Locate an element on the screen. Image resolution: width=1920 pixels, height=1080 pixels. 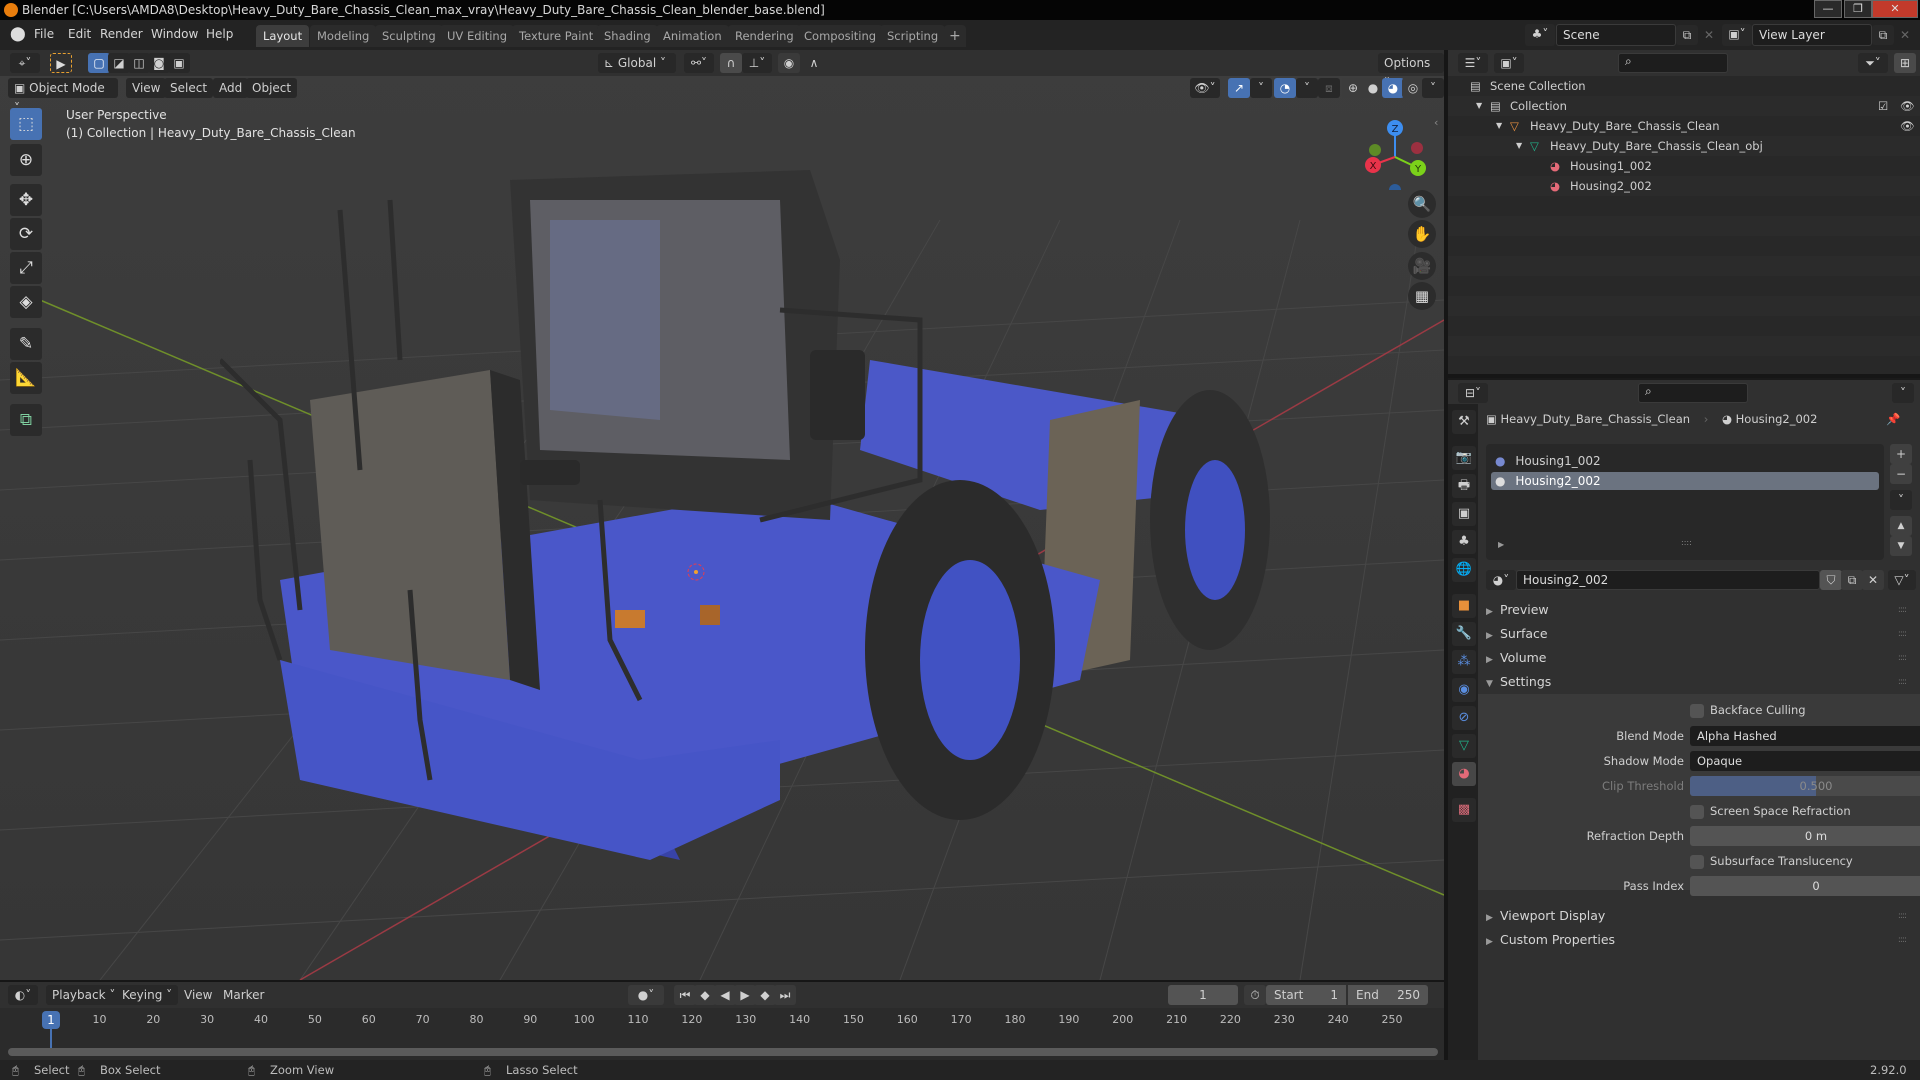
proportional-edit-icon: ◉ is located at coordinates (789, 63).